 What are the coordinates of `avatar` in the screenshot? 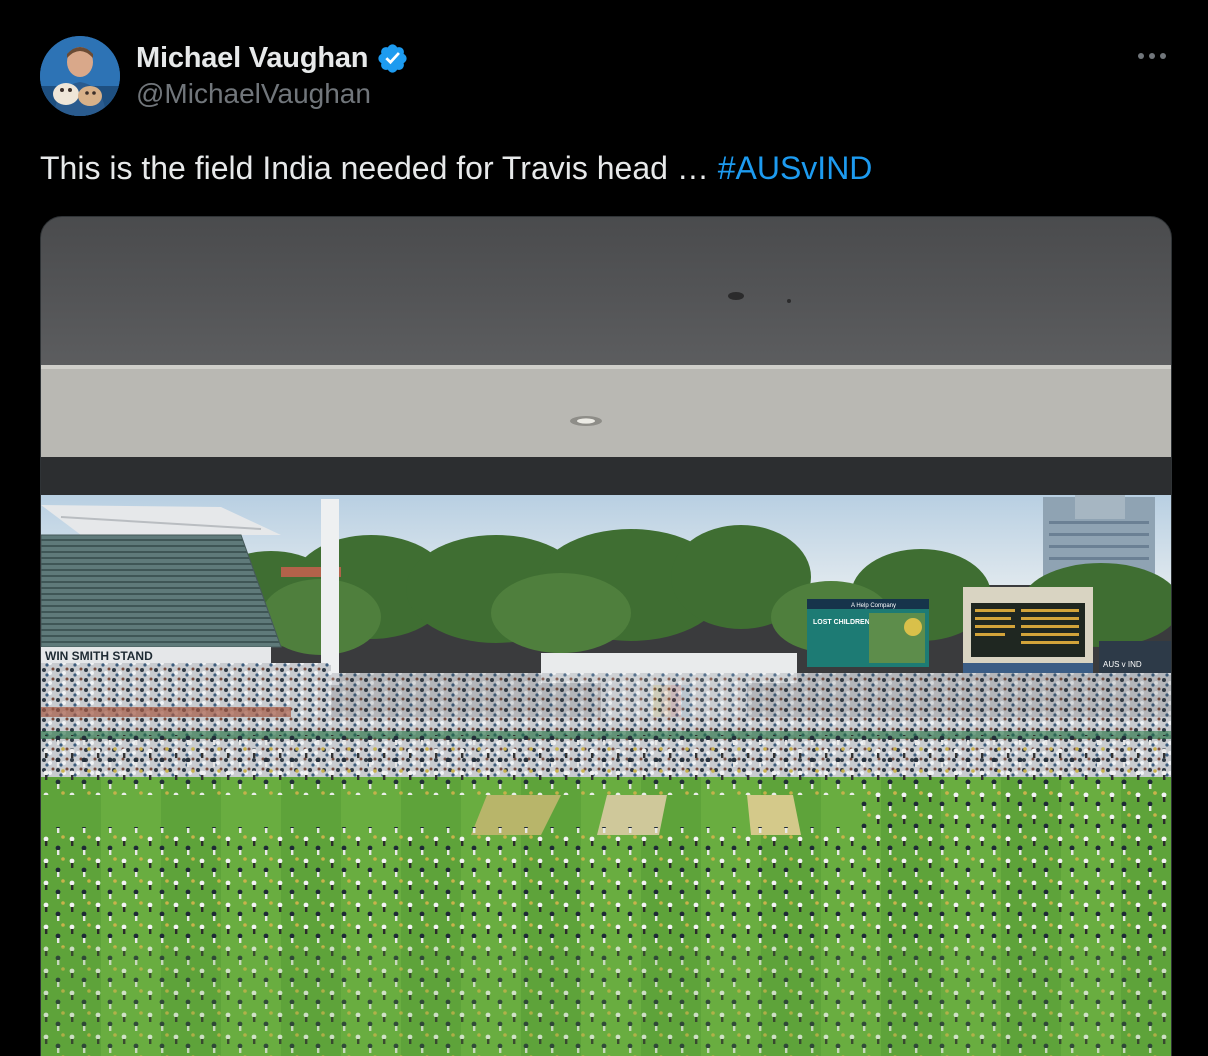 It's located at (80, 76).